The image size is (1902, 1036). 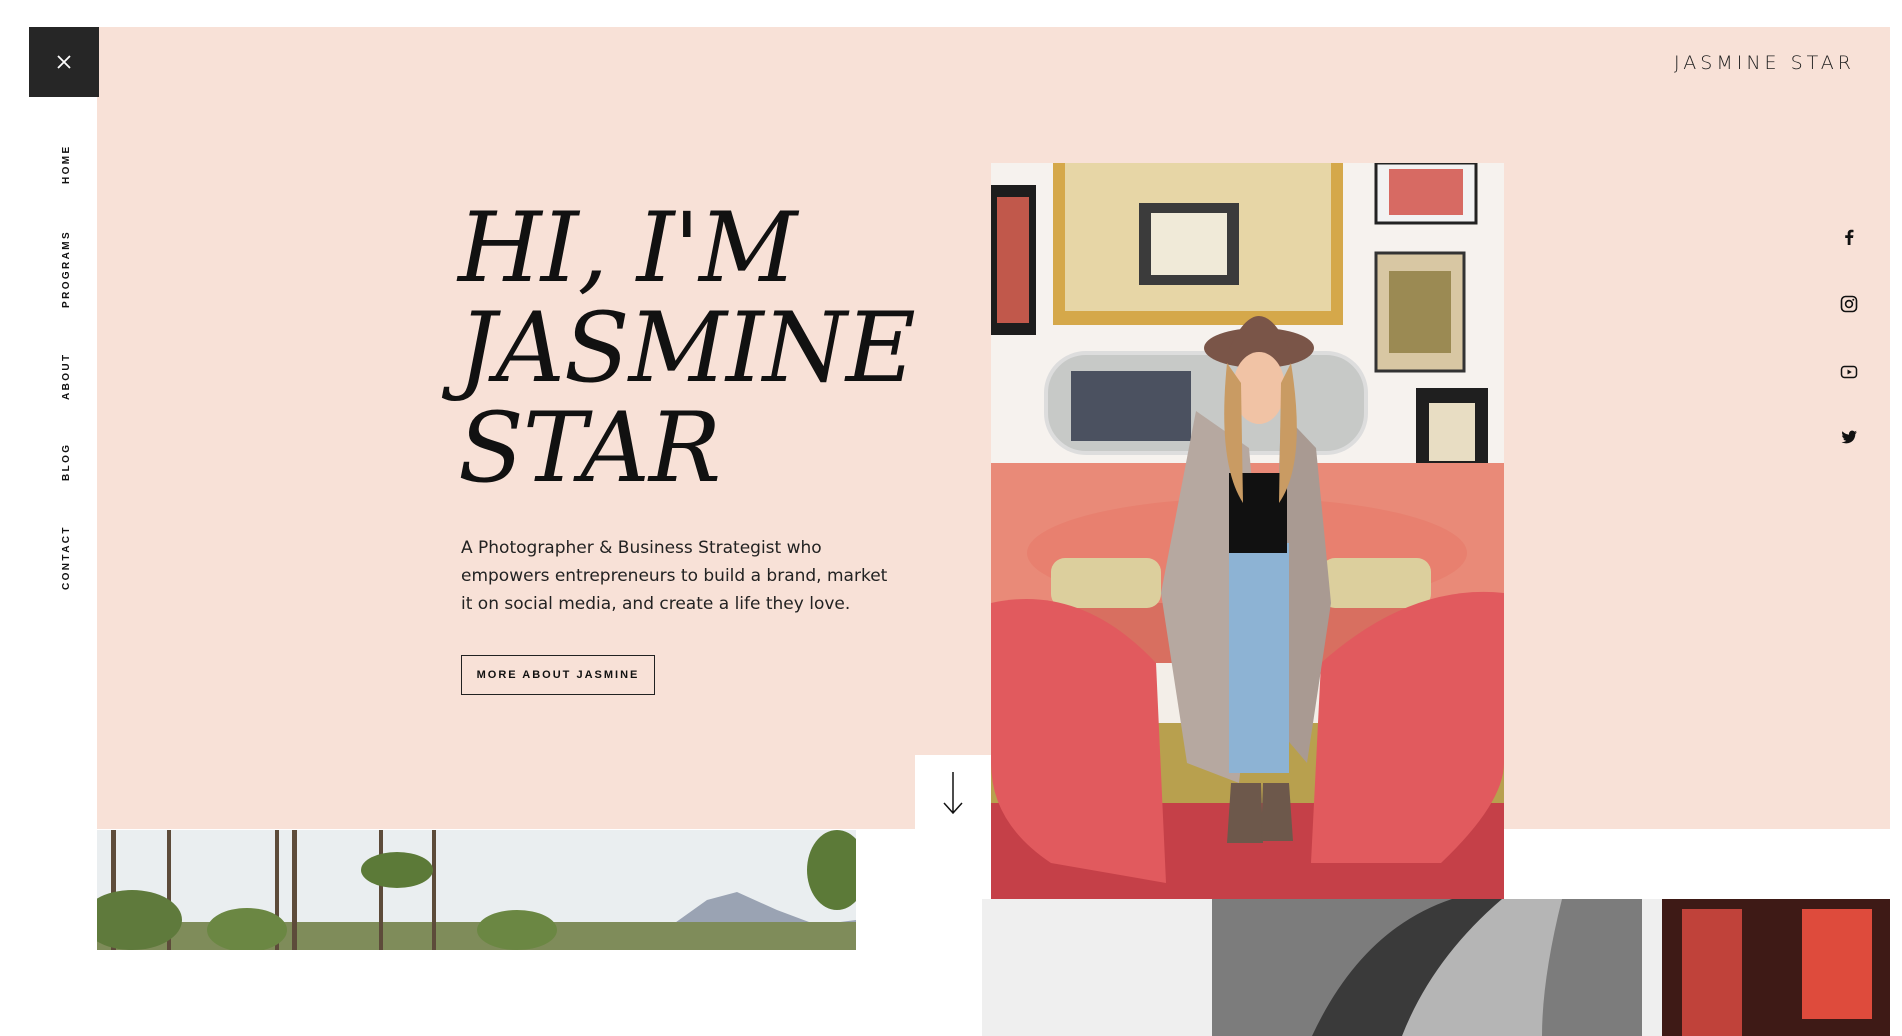 I want to click on nav-item-about: ABOUT, so click(x=66, y=376).